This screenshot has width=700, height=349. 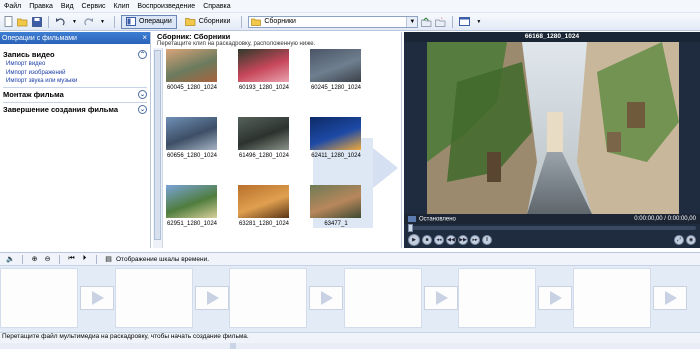 I want to click on open-project-icon, so click(x=22, y=21).